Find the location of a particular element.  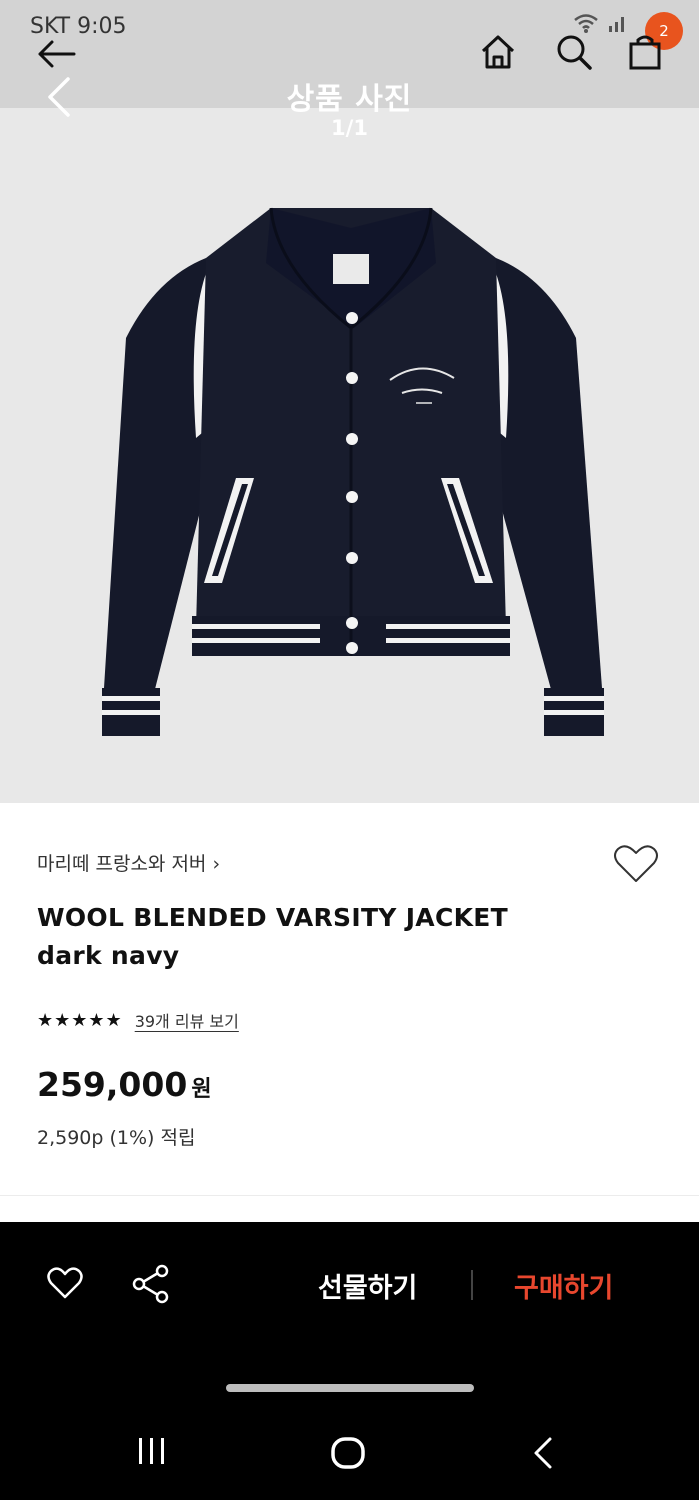

rating-row: ★★★★★ 39개 리뷰 보기 is located at coordinates (138, 1020).